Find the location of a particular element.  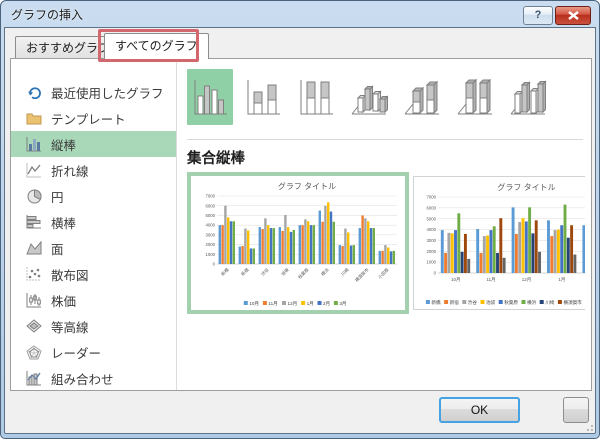

combo-icon is located at coordinates (34, 378).